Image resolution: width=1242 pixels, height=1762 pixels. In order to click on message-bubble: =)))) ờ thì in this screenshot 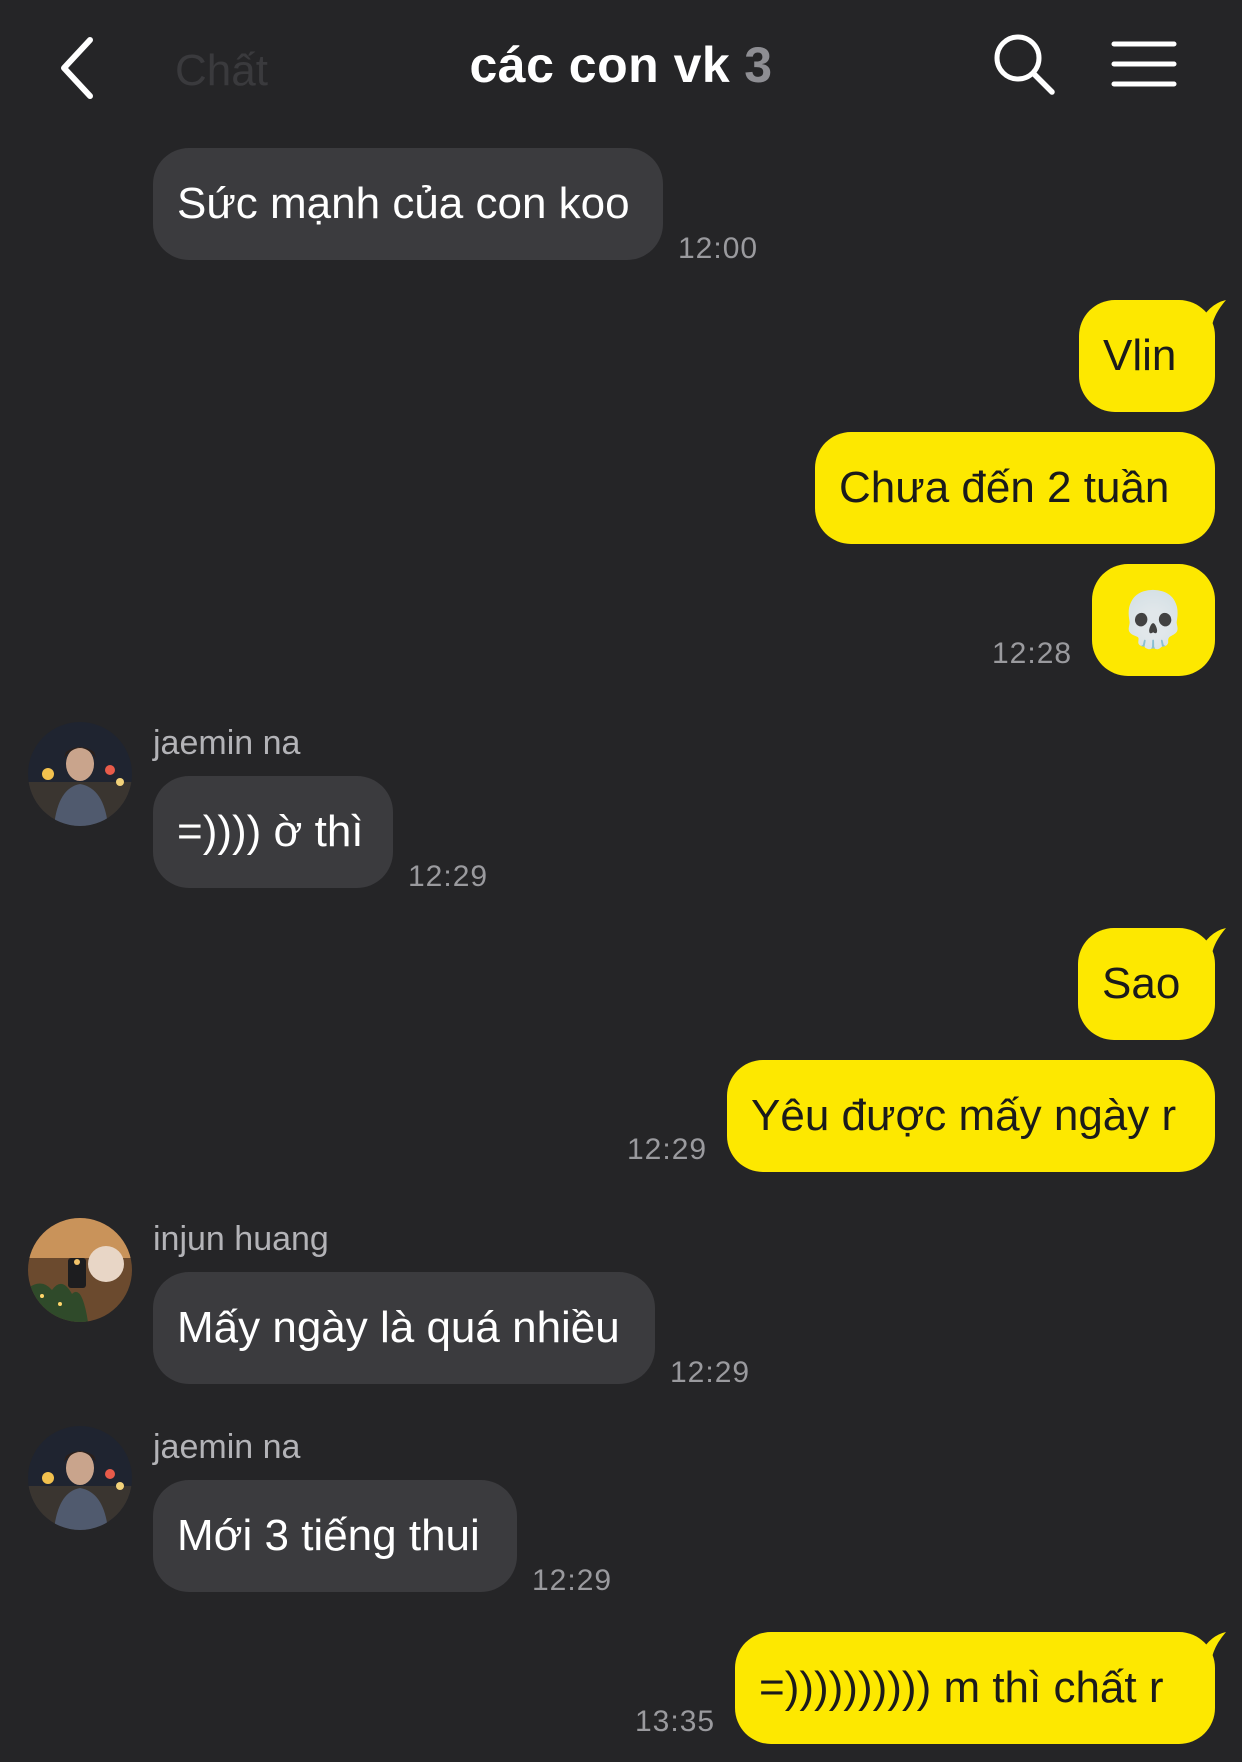, I will do `click(273, 832)`.